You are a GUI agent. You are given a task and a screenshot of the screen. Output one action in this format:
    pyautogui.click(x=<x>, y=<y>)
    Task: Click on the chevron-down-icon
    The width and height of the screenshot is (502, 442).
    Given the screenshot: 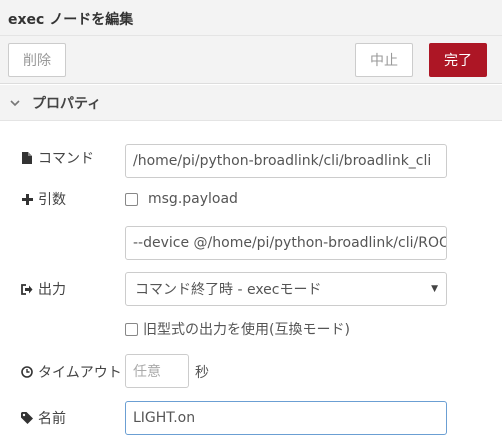 What is the action you would take?
    pyautogui.click(x=17, y=103)
    